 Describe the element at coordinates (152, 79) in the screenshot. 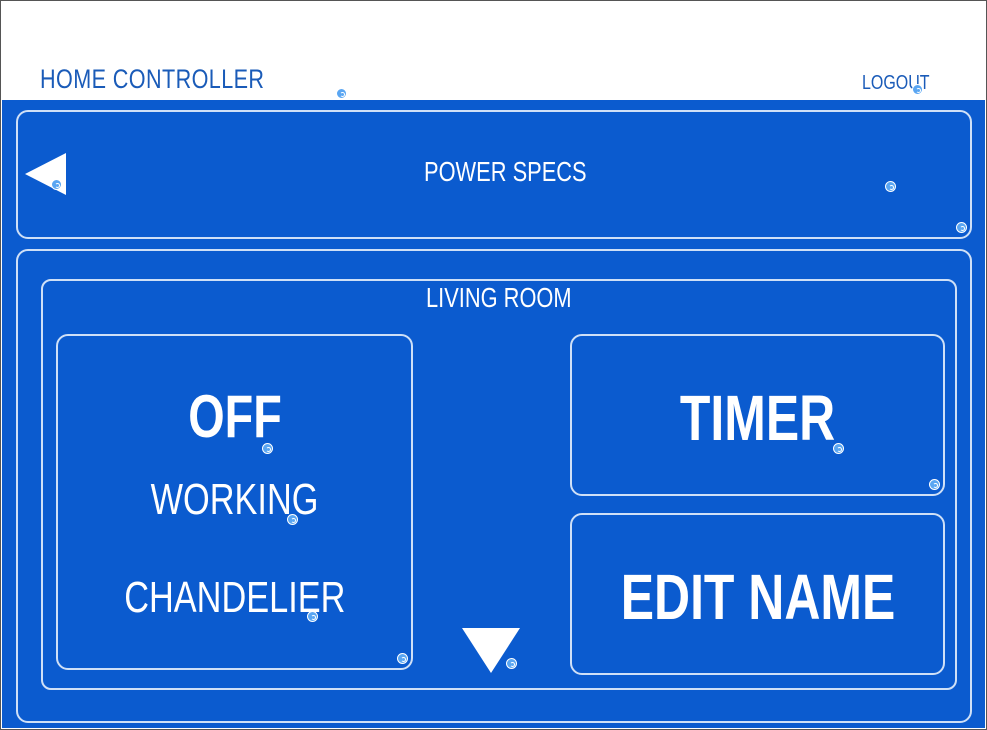

I see `app-title: HOME CONTROLLER` at that location.